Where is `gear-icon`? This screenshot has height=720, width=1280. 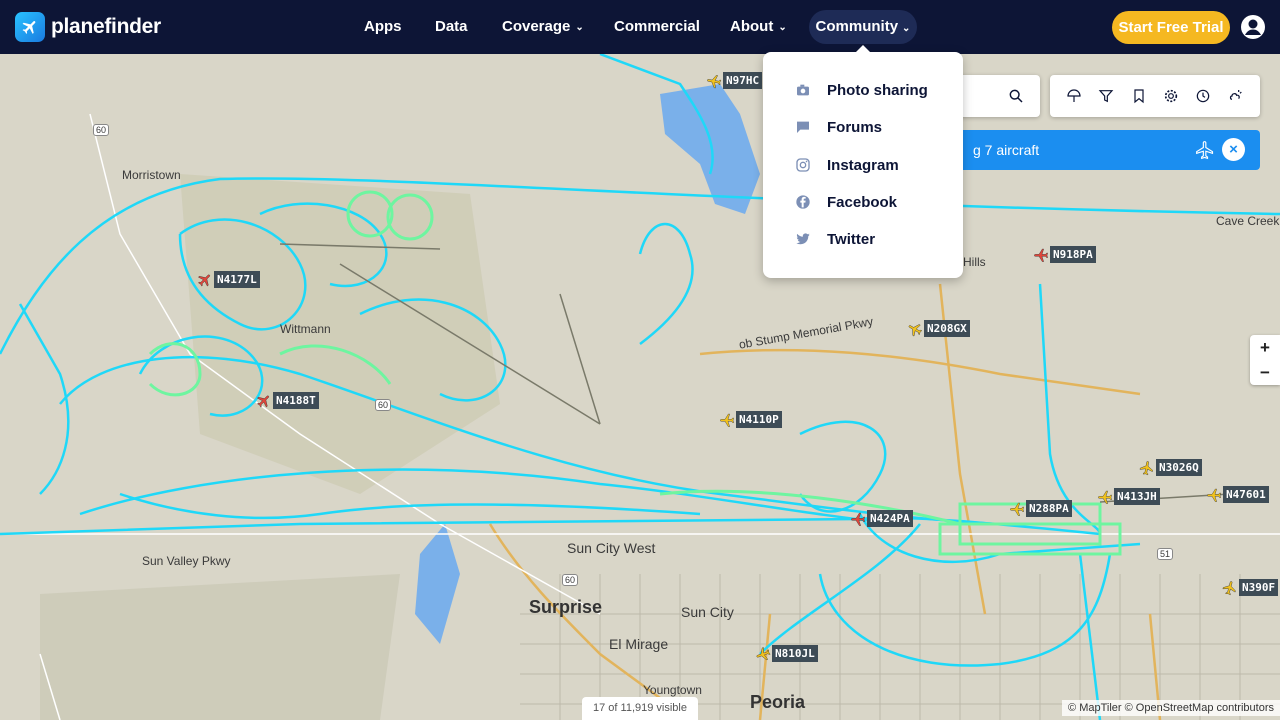 gear-icon is located at coordinates (1171, 96).